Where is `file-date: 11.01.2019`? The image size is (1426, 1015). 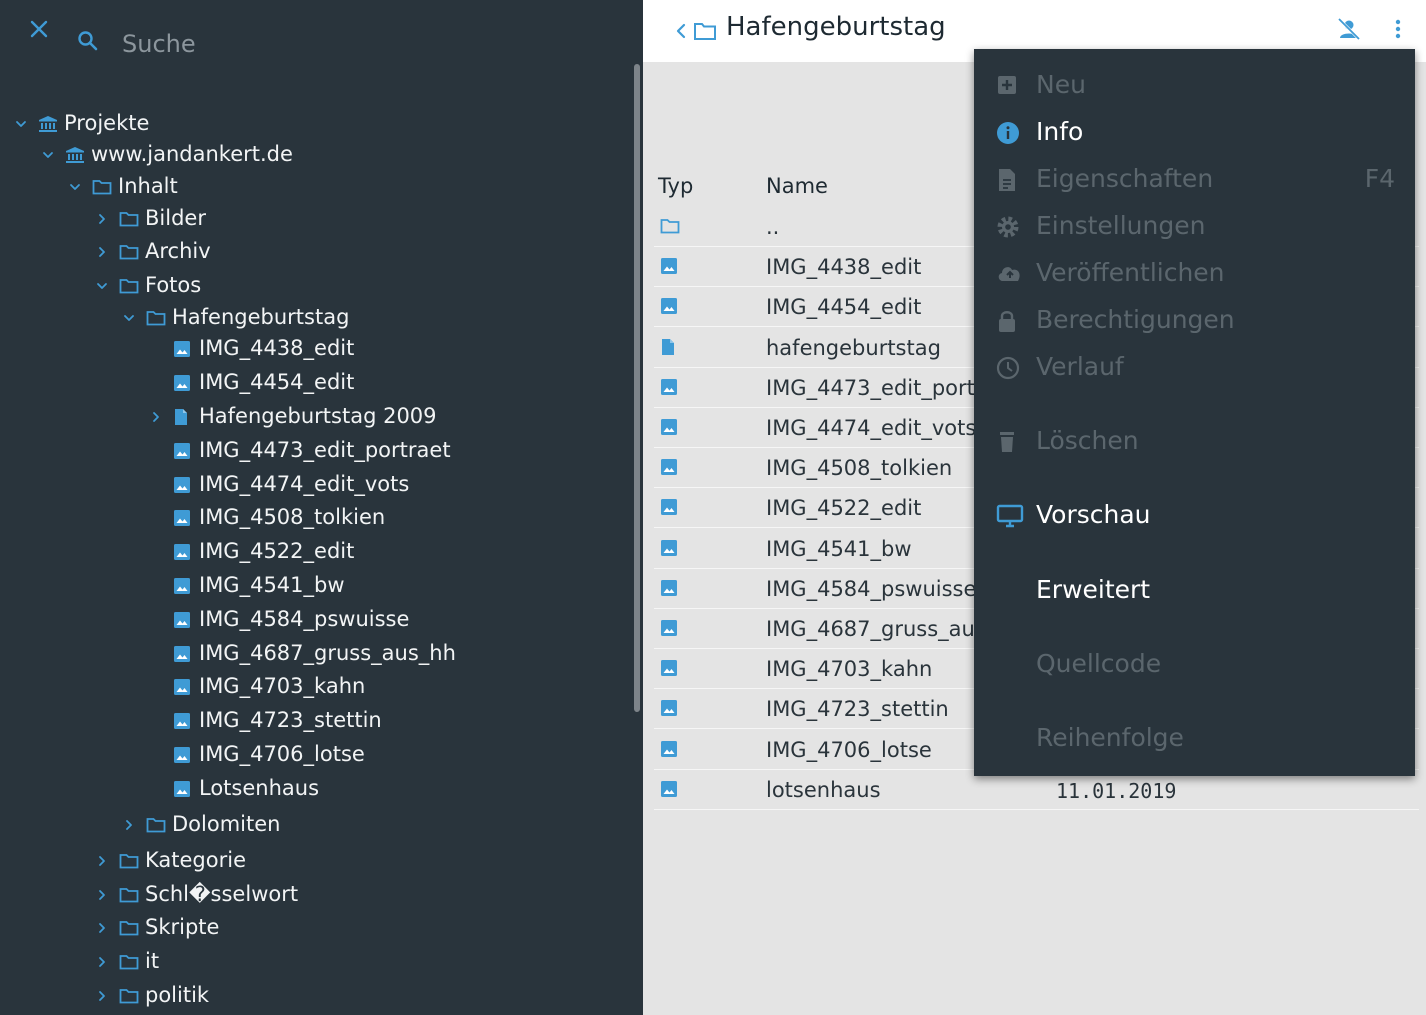
file-date: 11.01.2019 is located at coordinates (1116, 790).